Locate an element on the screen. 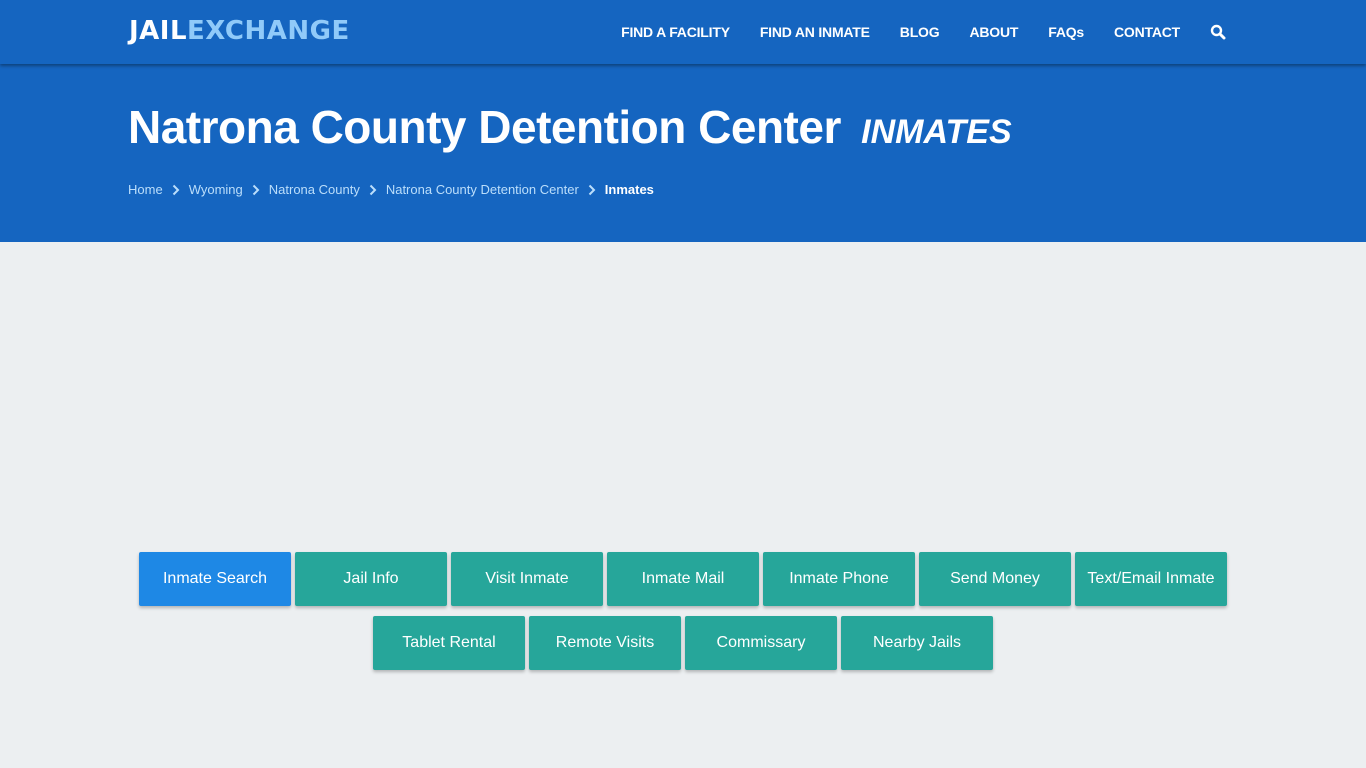 The image size is (1366, 768). logo: JAILEXCHANGE is located at coordinates (239, 31).